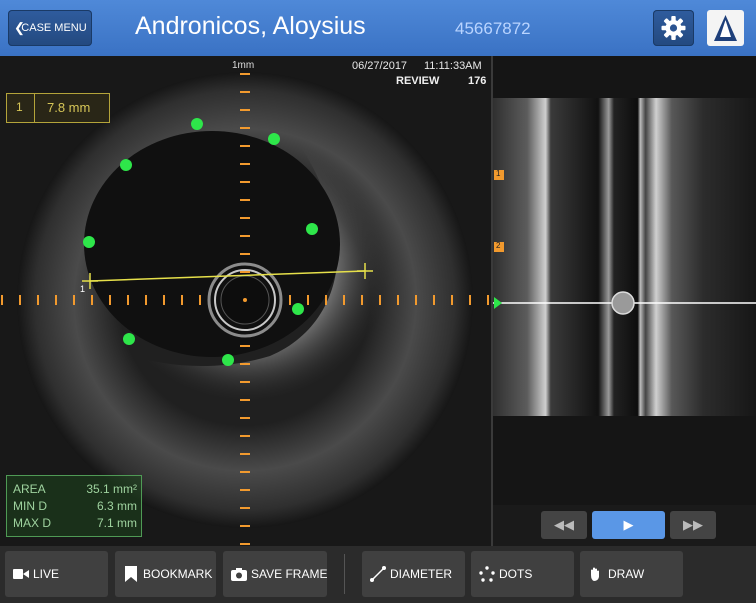 This screenshot has height=603, width=756. Describe the element at coordinates (498, 245) in the screenshot. I see `bookmark-2-label: 2` at that location.